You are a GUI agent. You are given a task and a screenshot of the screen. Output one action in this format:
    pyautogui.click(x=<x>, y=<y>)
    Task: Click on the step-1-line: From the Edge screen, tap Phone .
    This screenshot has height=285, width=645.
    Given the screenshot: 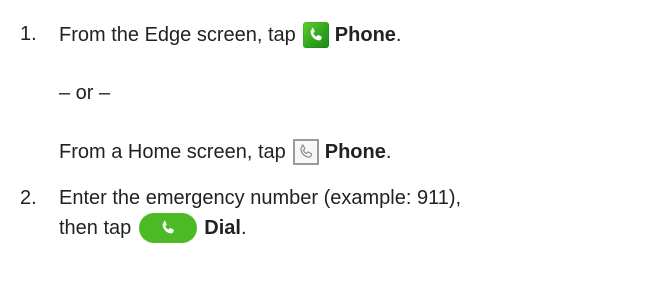 What is the action you would take?
    pyautogui.click(x=230, y=35)
    